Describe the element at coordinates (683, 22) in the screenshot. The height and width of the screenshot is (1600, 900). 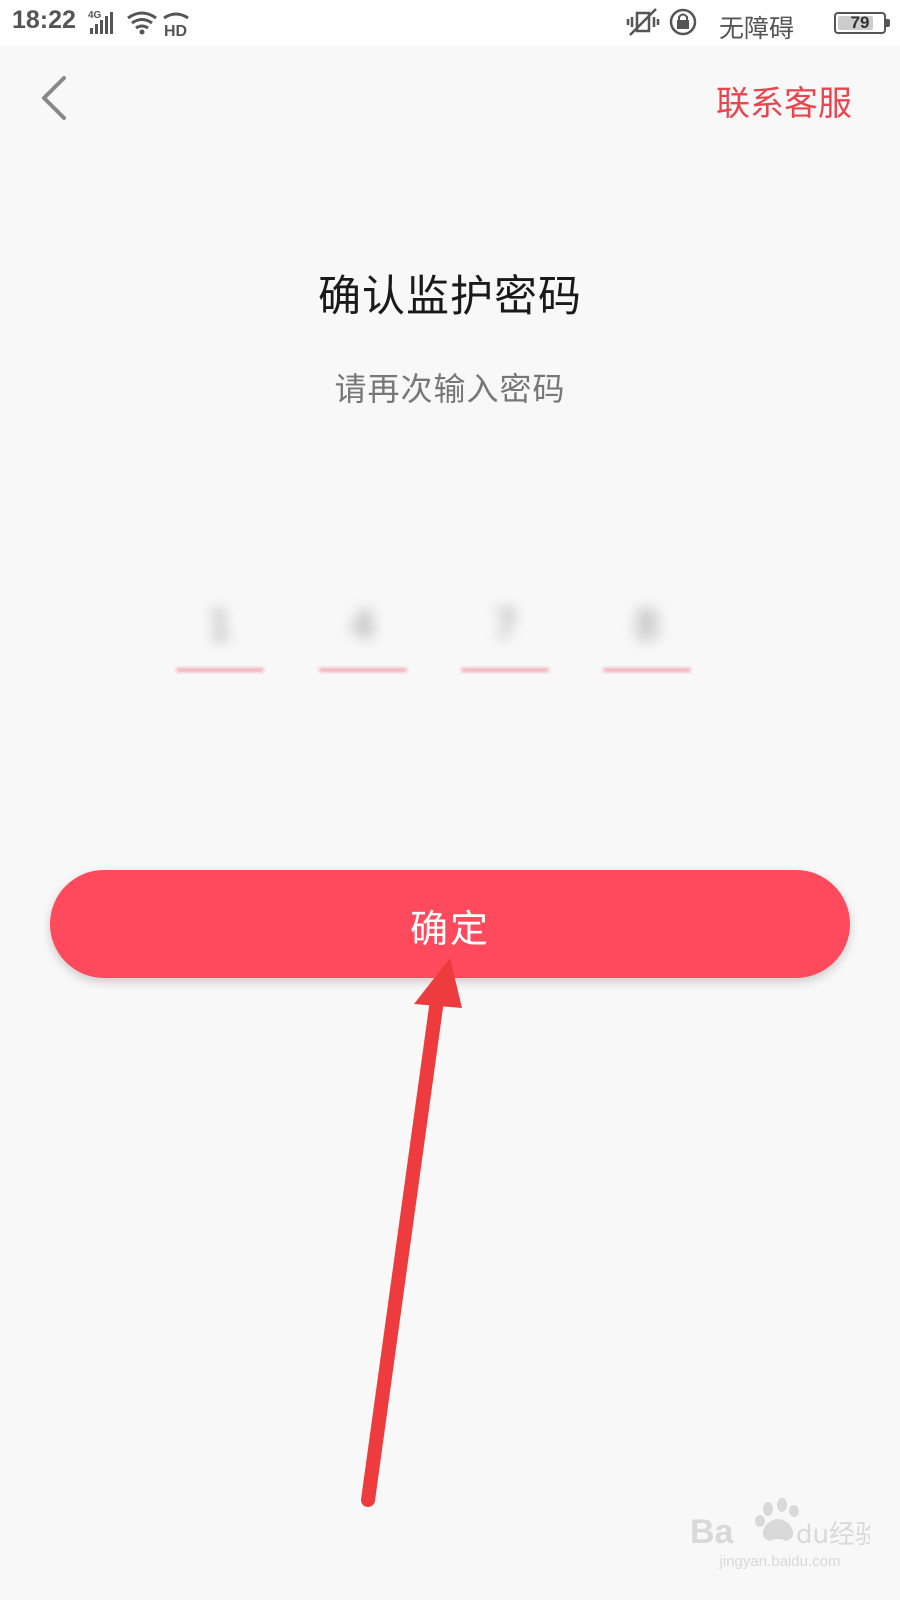
I see `rotation-lock-icon` at that location.